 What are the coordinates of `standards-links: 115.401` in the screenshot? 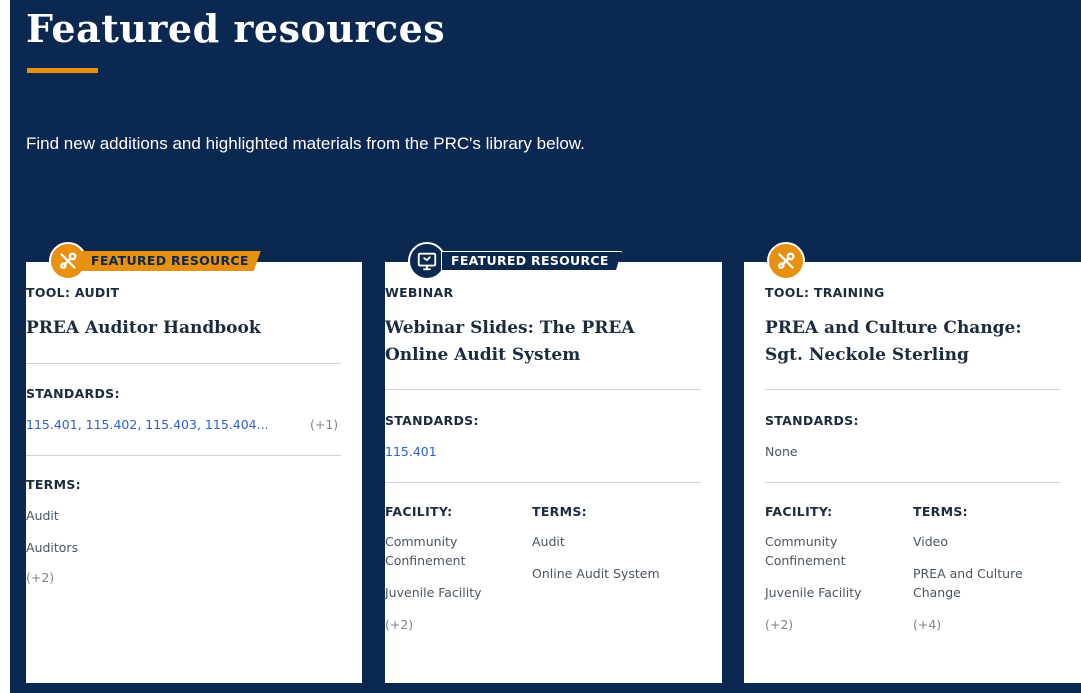 It's located at (411, 451).